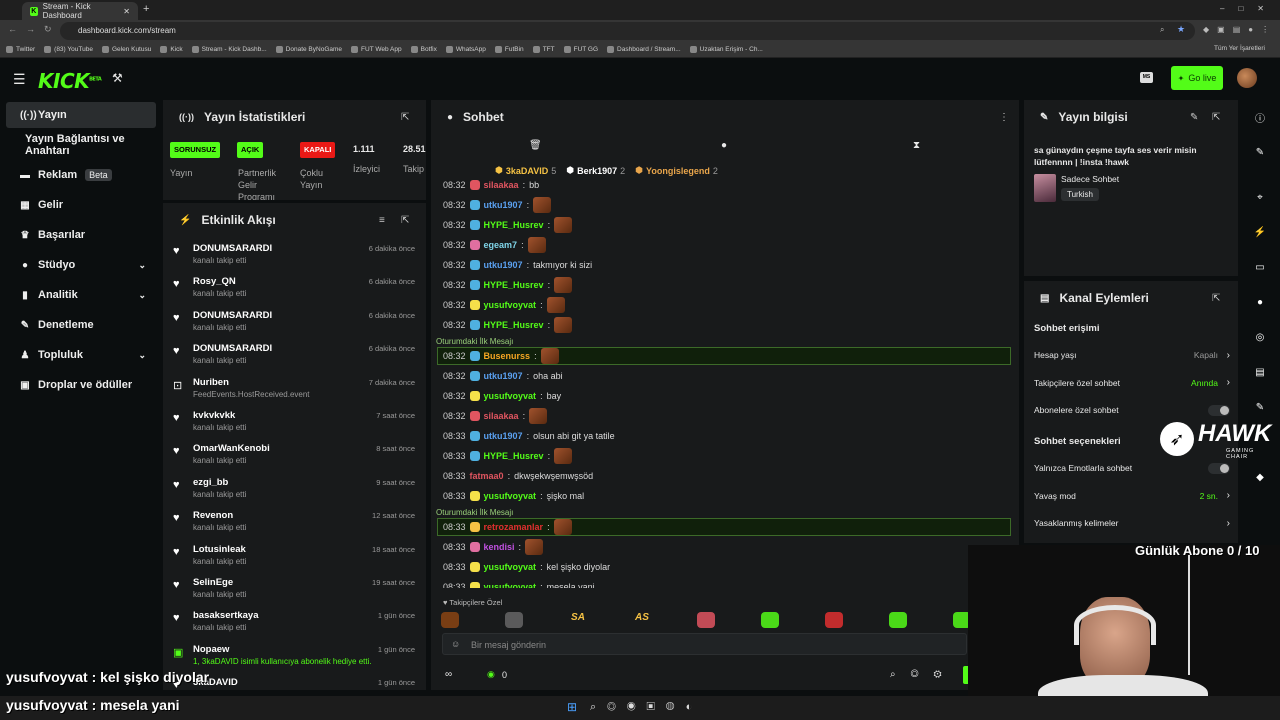 The image size is (1280, 720). I want to click on sidebar-item-8: ♟ Topluluk ⌄, so click(81, 355).